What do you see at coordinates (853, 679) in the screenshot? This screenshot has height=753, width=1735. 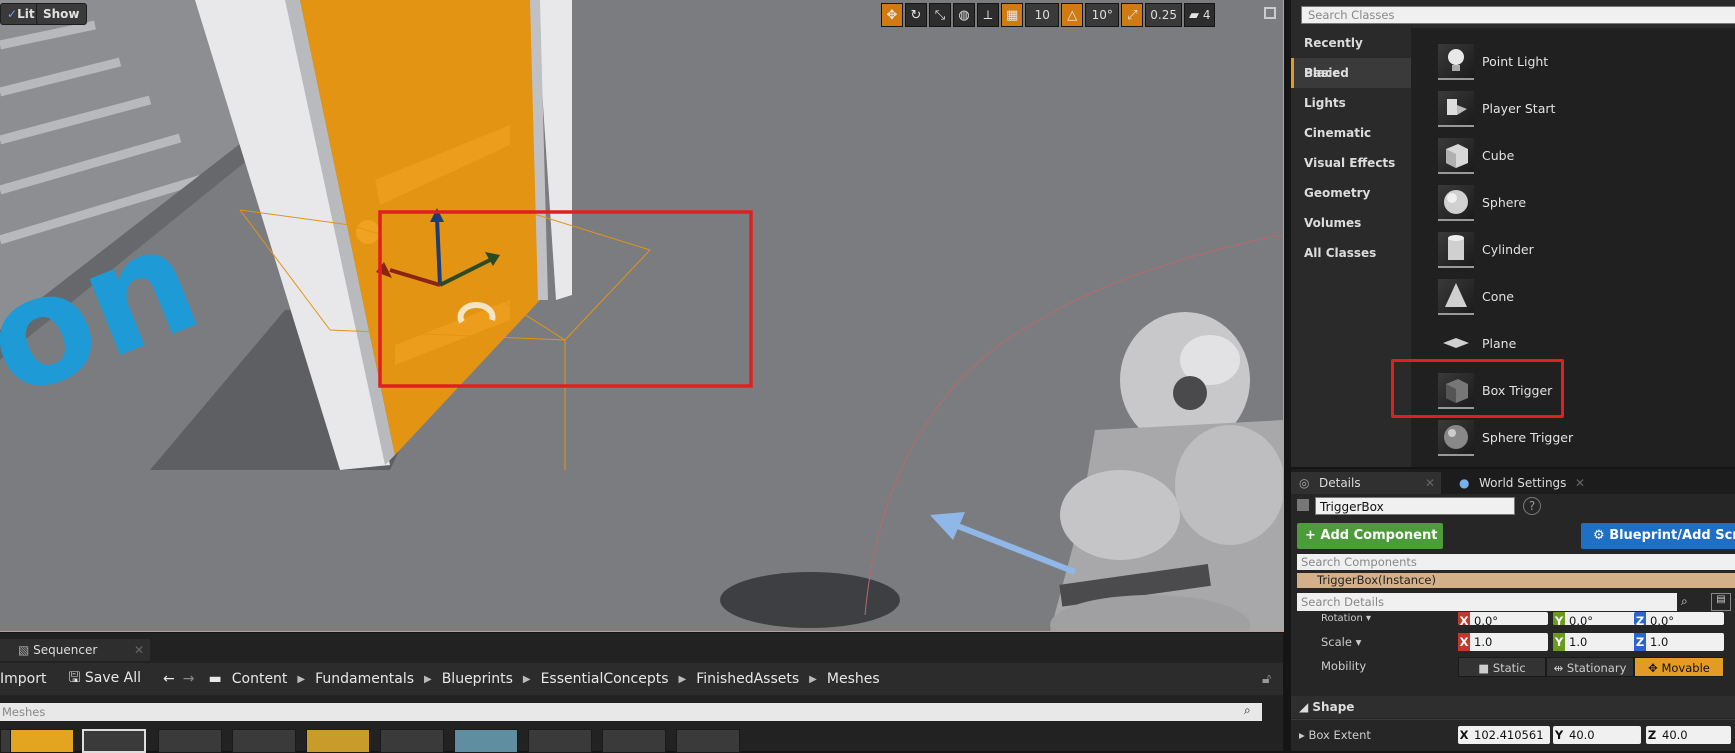 I see `breadcrumb-meshes: Meshes` at bounding box center [853, 679].